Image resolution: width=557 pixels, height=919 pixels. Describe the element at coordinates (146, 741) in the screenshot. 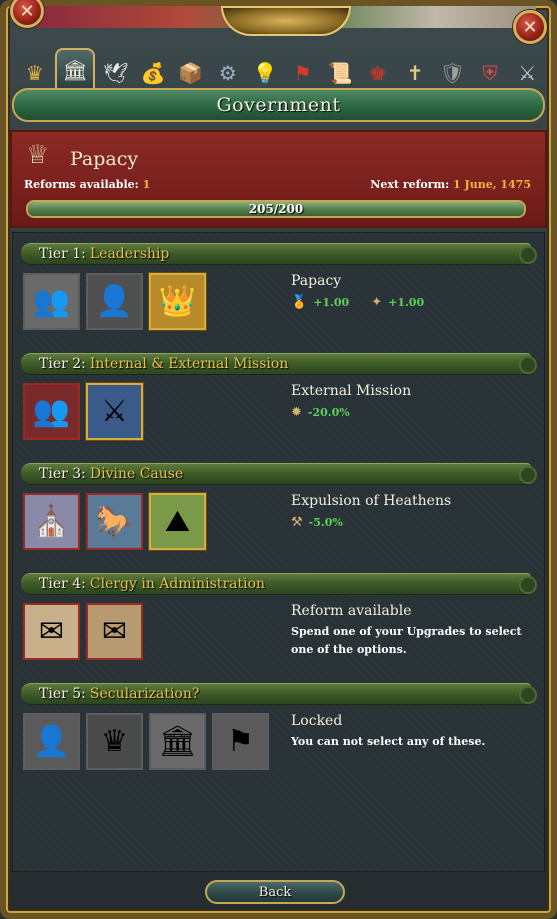

I see `reform-options: 👤 ♛ 🏛 ⚑` at that location.